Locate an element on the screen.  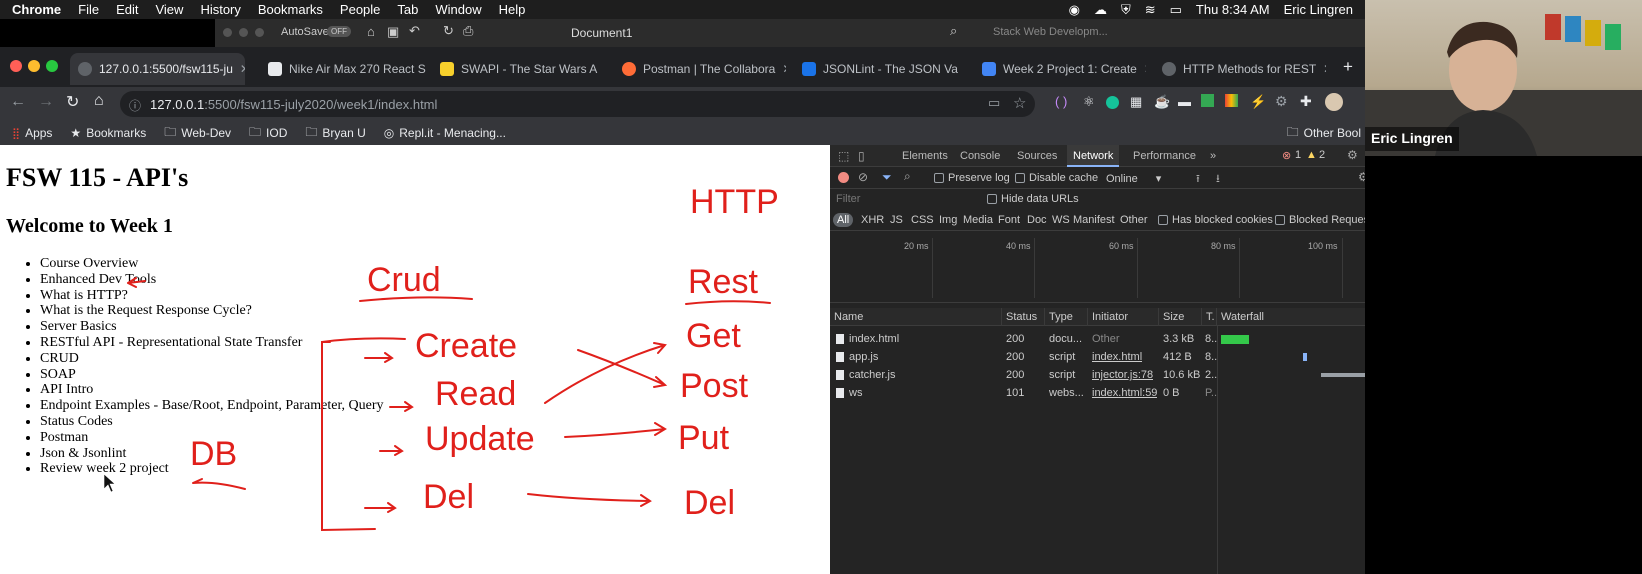
type-filter-img: Img is located at coordinates (948, 220).